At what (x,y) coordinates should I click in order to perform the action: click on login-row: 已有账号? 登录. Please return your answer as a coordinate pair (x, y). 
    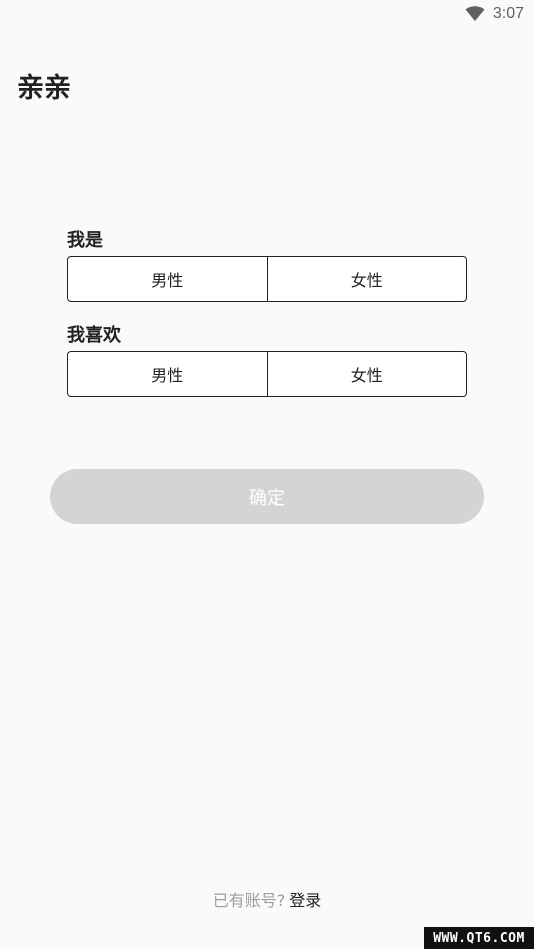
    Looking at the image, I should click on (267, 899).